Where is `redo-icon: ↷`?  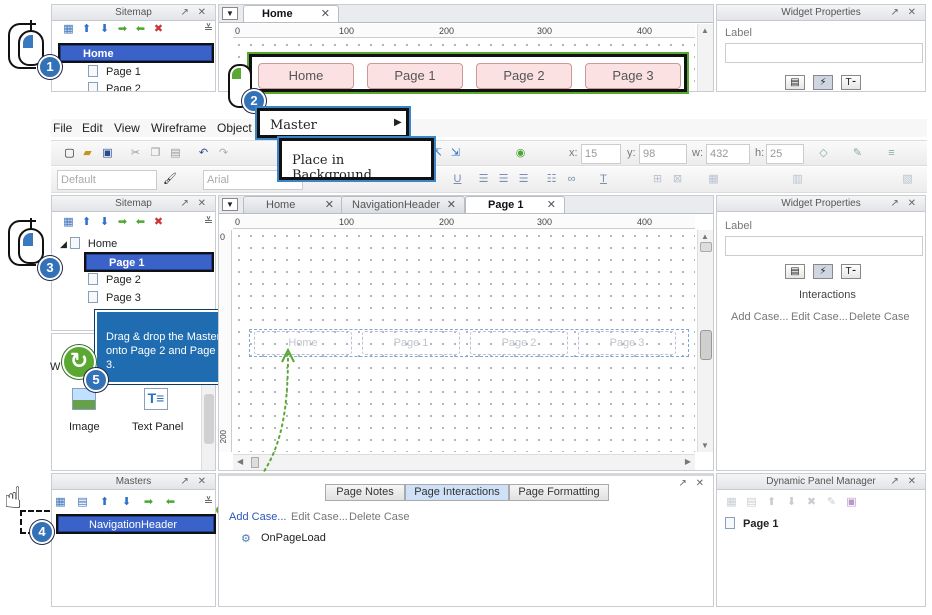 redo-icon: ↷ is located at coordinates (223, 153).